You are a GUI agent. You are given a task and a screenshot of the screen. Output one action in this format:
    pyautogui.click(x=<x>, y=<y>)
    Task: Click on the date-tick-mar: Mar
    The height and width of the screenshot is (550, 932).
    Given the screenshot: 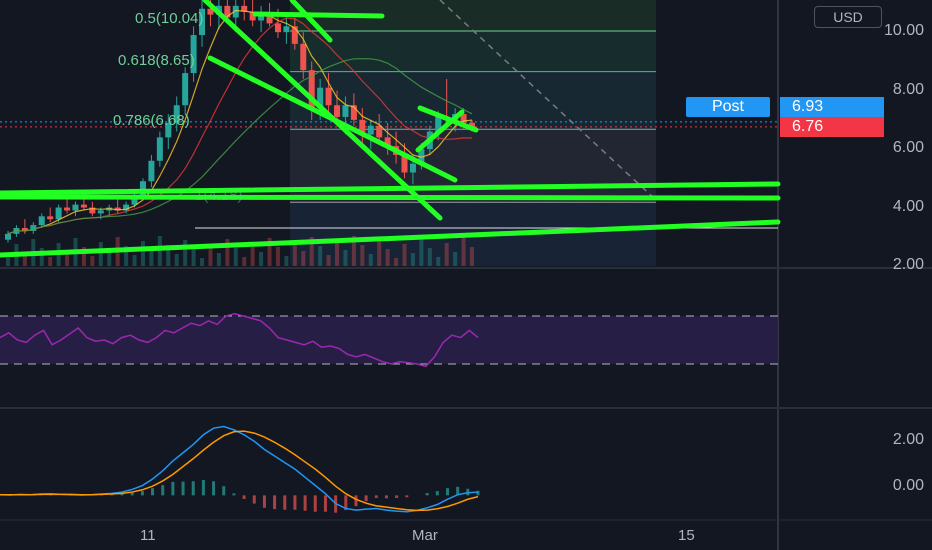 What is the action you would take?
    pyautogui.click(x=425, y=535)
    